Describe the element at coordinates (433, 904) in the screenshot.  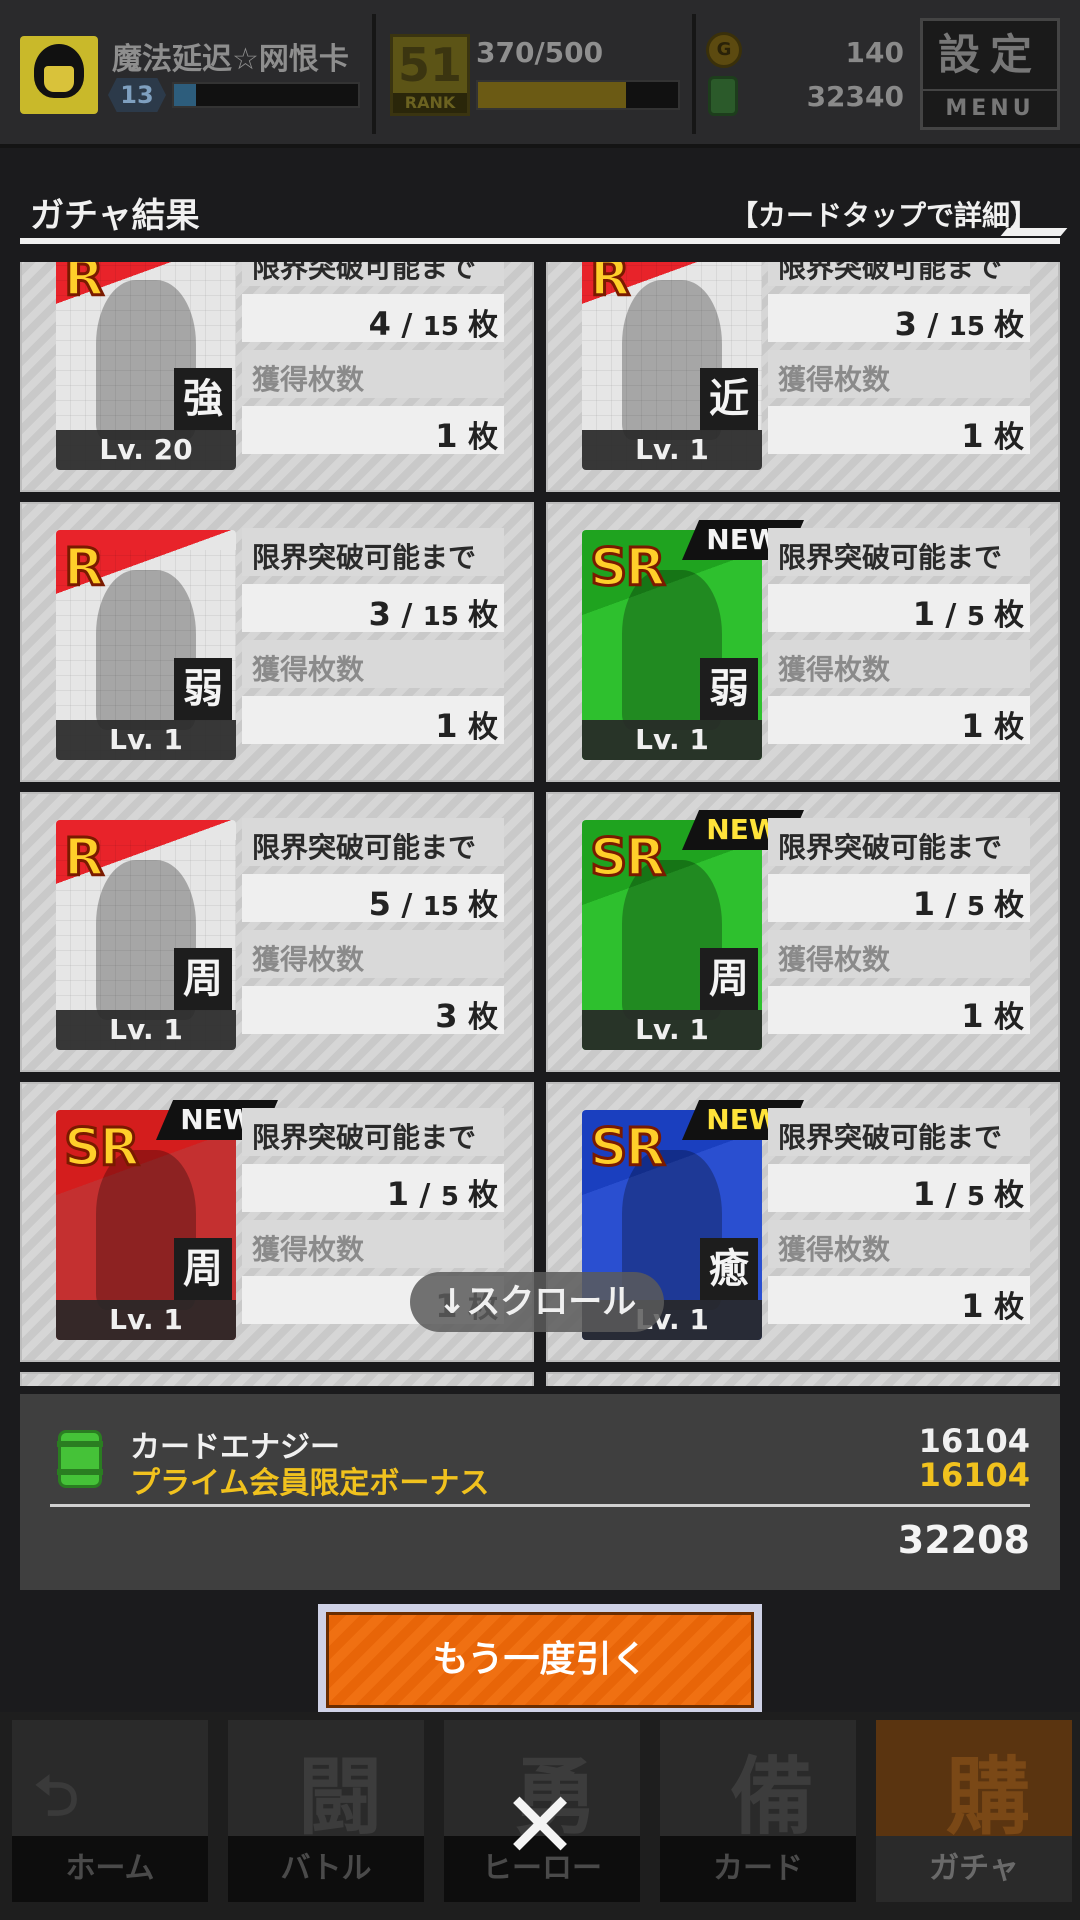
I see `limit-break-value: 5 / 15 枚` at that location.